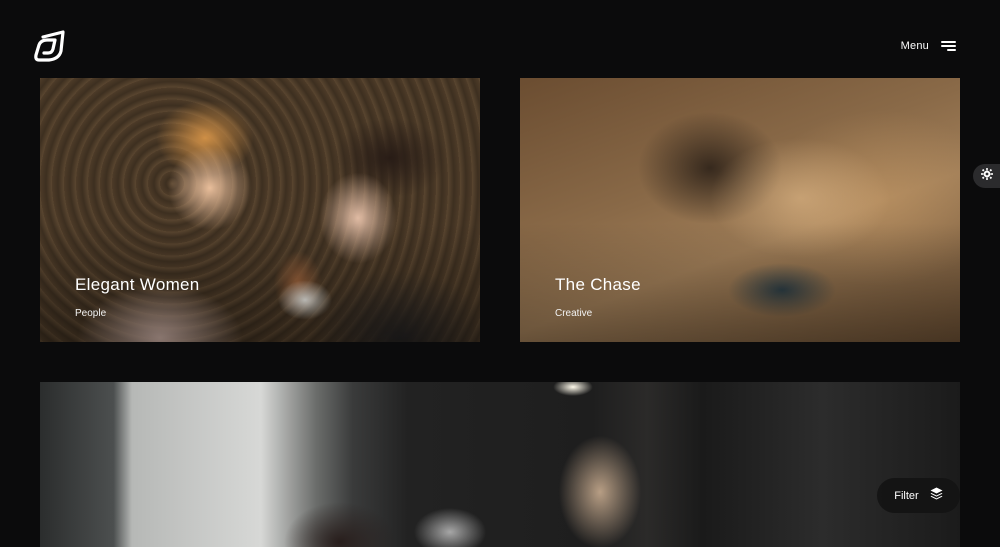  Describe the element at coordinates (598, 284) in the screenshot. I see `project-title: The Chase` at that location.